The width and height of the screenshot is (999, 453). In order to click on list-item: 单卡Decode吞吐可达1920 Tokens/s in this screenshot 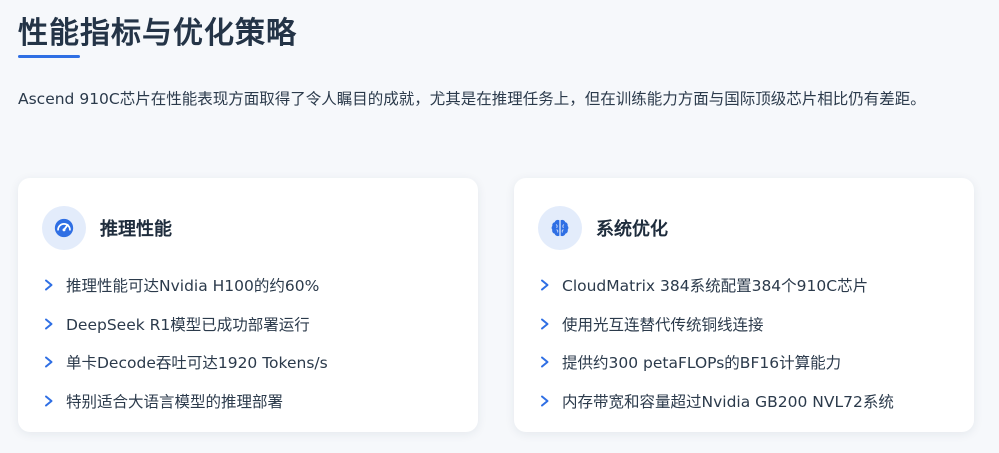, I will do `click(186, 362)`.